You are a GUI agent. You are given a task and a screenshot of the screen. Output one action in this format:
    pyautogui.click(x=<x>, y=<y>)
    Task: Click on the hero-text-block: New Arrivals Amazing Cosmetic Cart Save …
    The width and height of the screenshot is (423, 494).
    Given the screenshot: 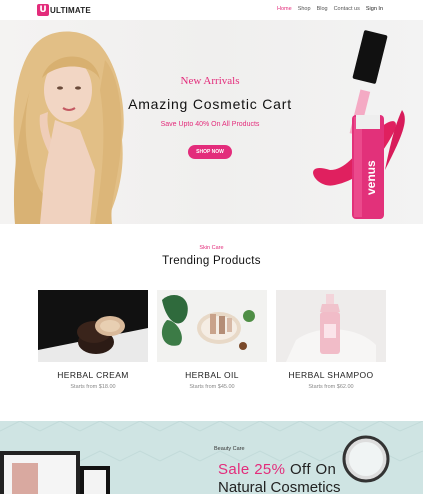 What is the action you would take?
    pyautogui.click(x=210, y=117)
    